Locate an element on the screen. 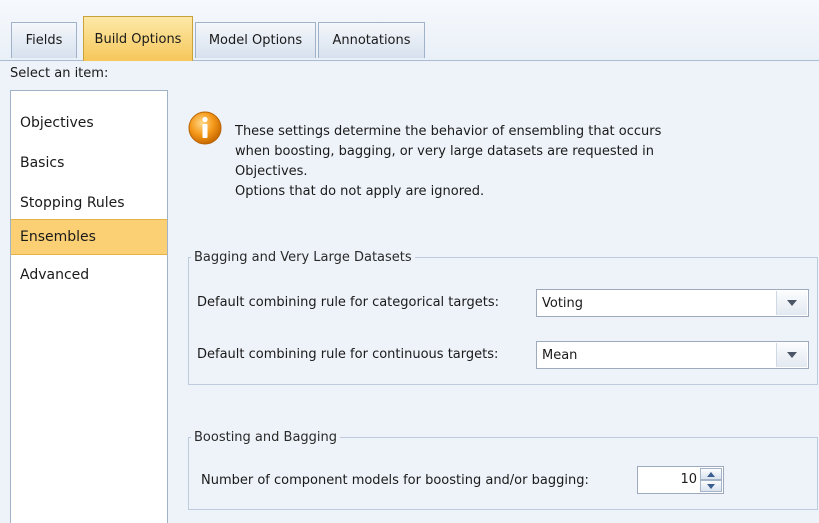  list-item-advanced: Advanced is located at coordinates (89, 275).